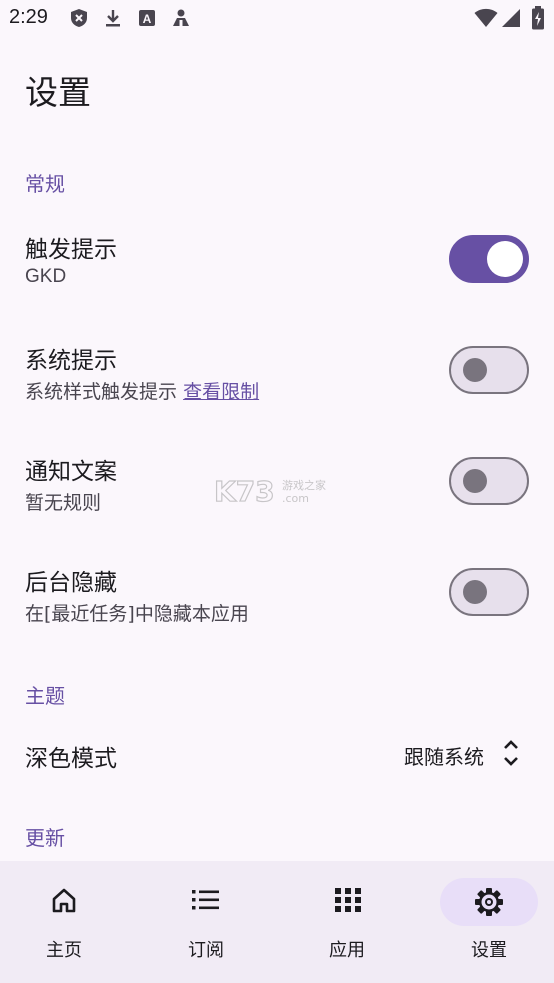 The image size is (554, 983). I want to click on nav-item-subscriptions: 订阅, so click(207, 922).